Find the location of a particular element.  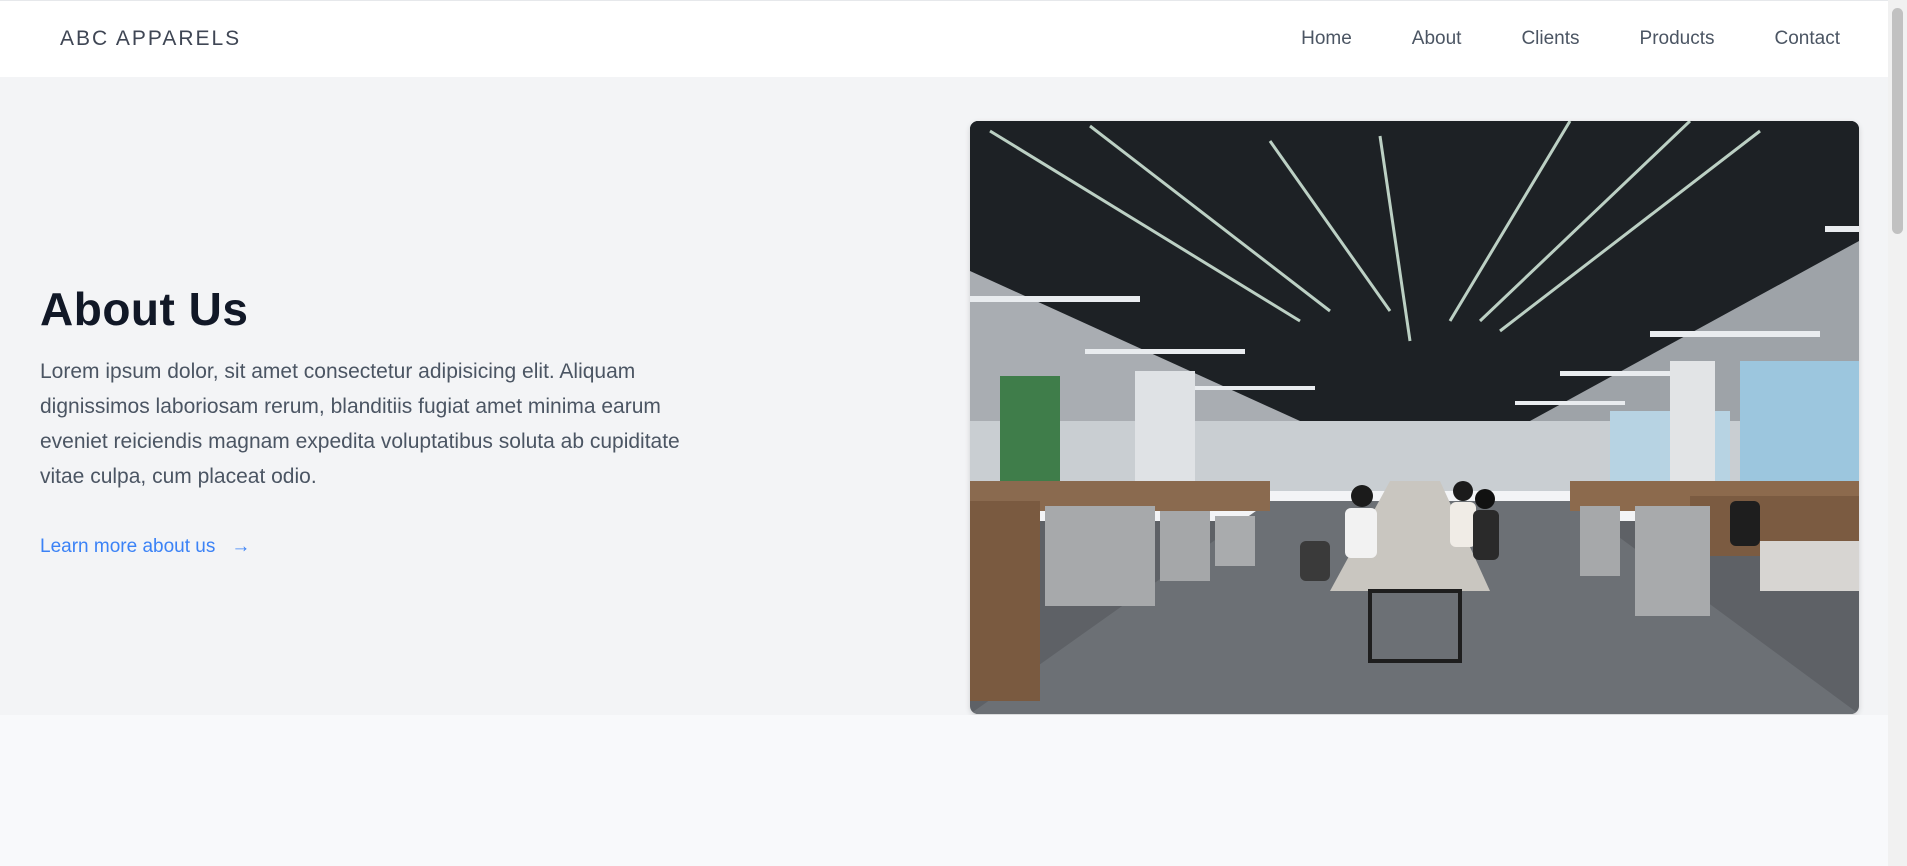

nav-clients: Clients is located at coordinates (1550, 39).